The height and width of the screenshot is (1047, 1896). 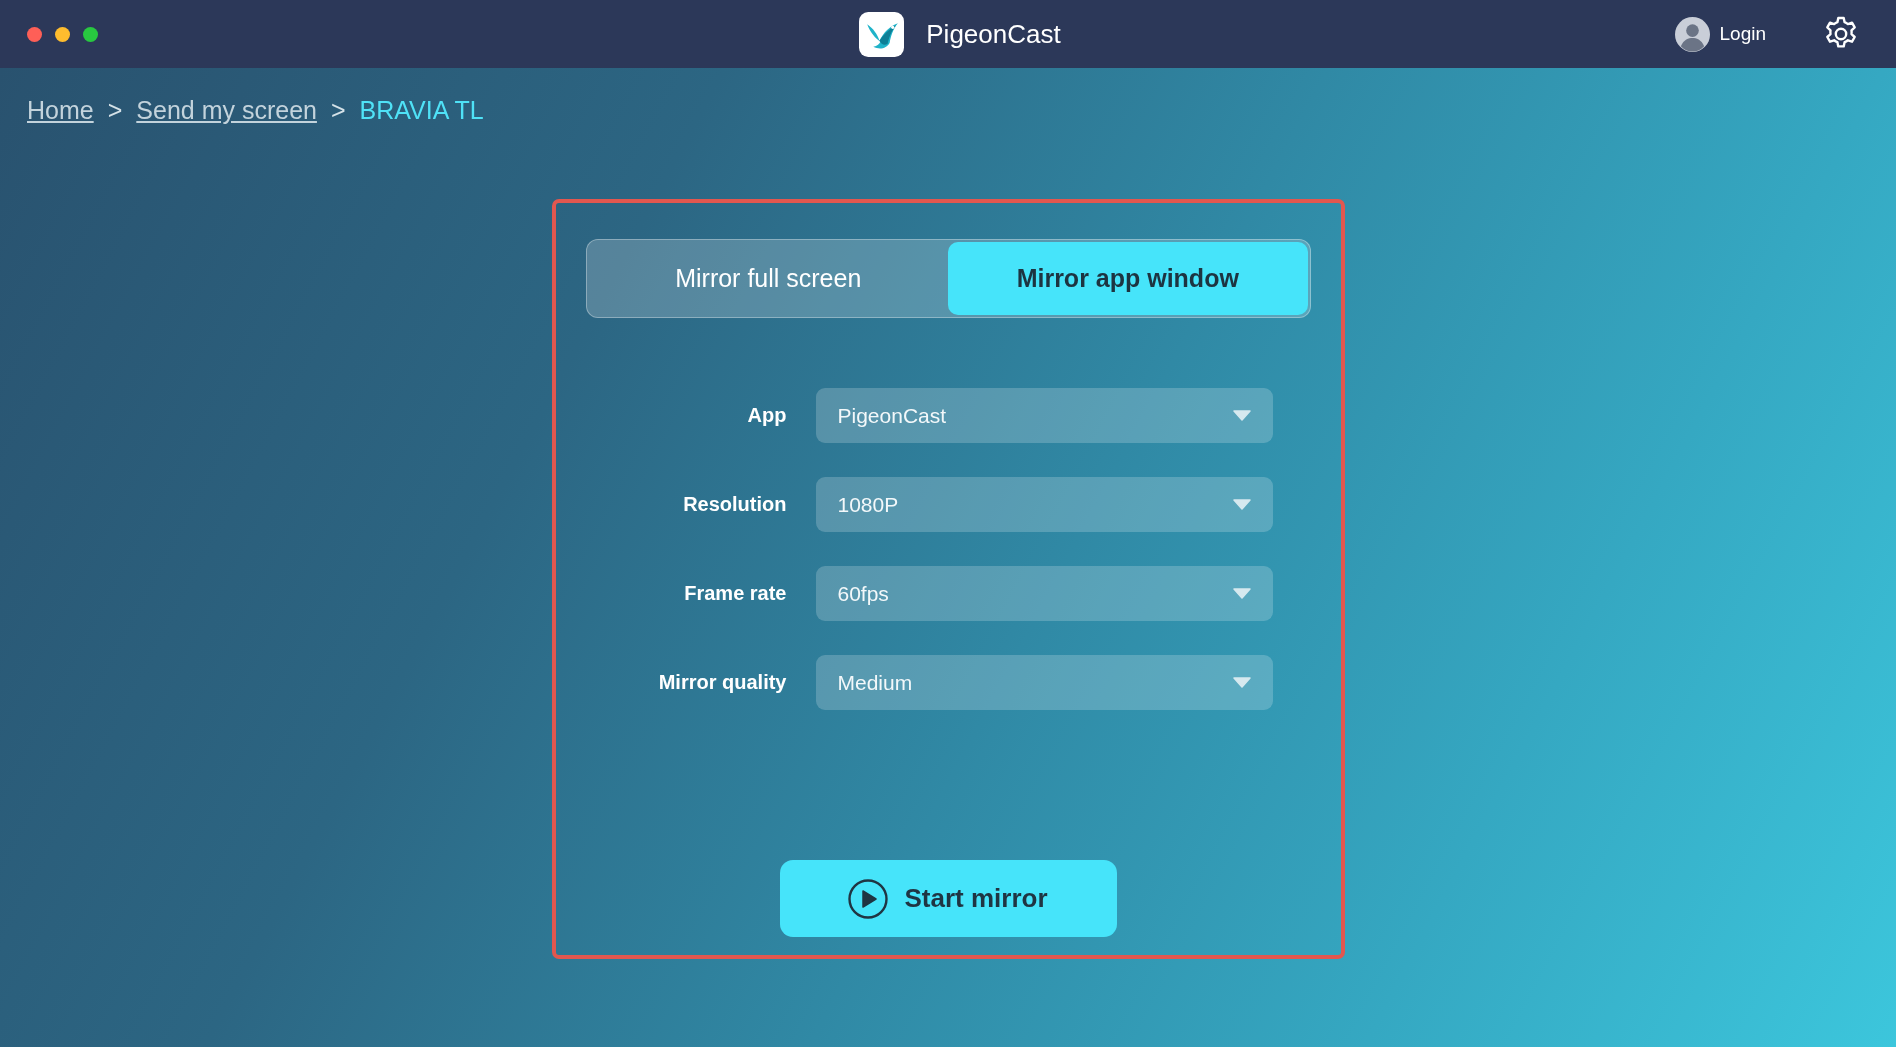 What do you see at coordinates (62, 34) in the screenshot?
I see `window-minimize-icon` at bounding box center [62, 34].